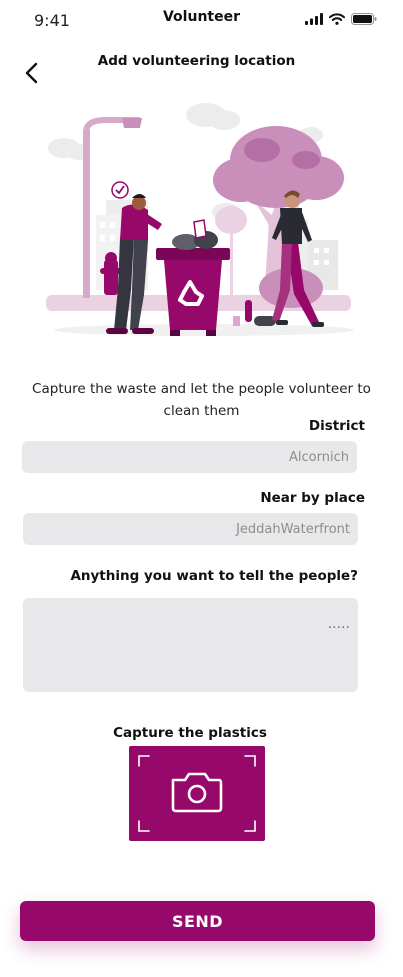 This screenshot has height=977, width=403. Describe the element at coordinates (197, 921) in the screenshot. I see `send-button: SEND` at that location.